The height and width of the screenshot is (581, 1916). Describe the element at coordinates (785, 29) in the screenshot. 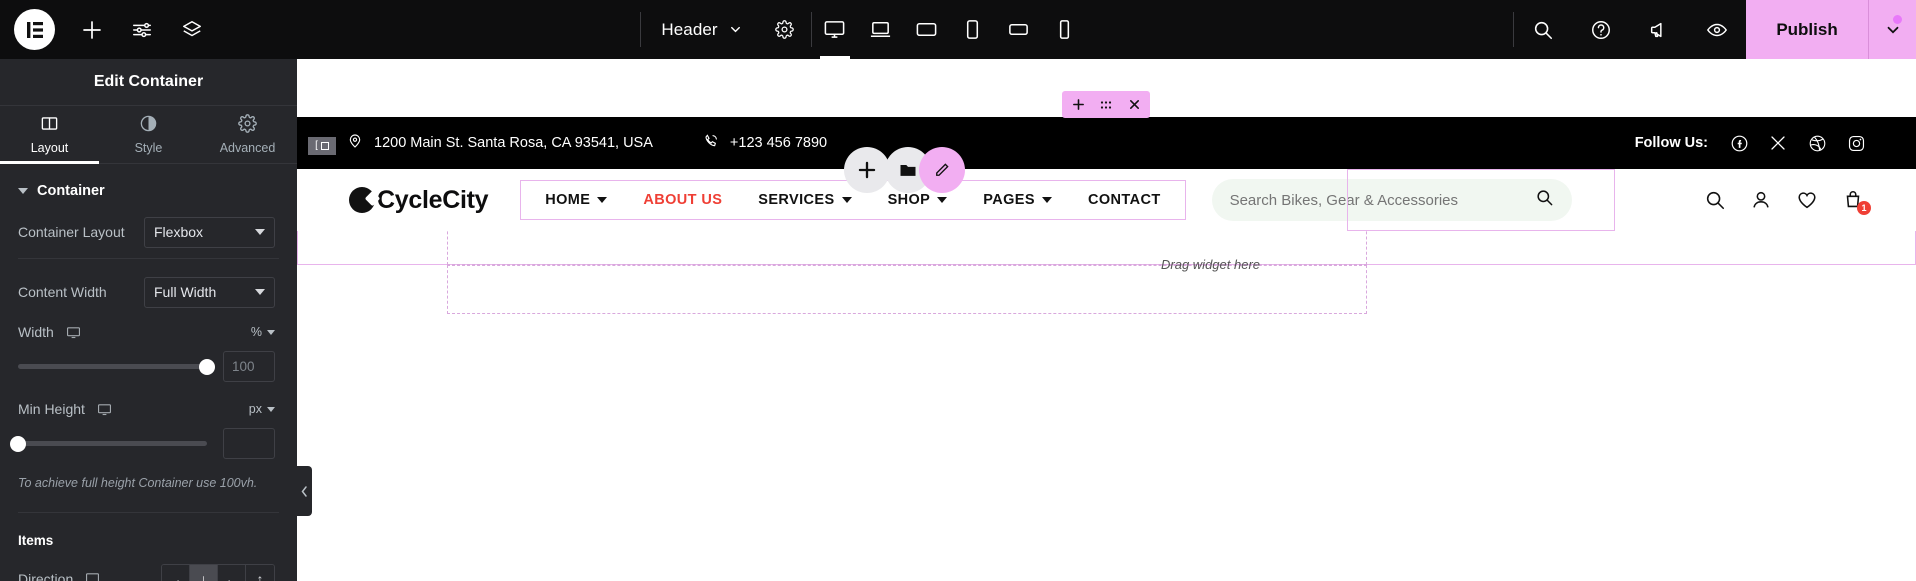

I see `document-settings-gear-icon` at that location.